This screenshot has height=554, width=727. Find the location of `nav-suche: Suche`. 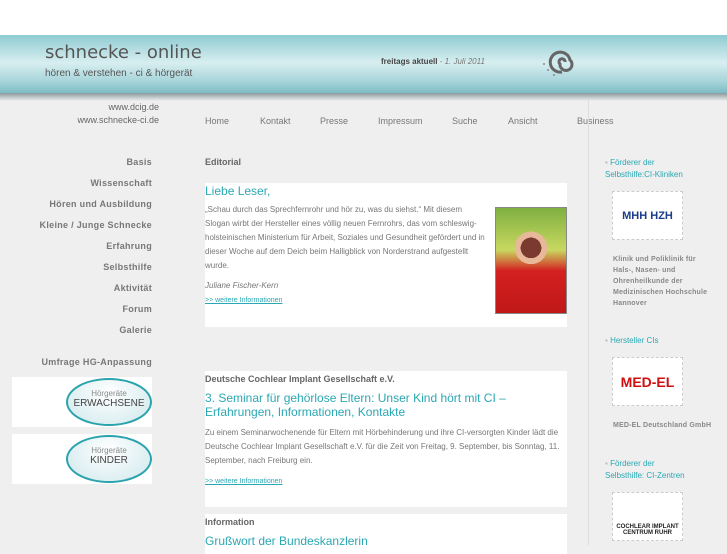

nav-suche: Suche is located at coordinates (465, 121).